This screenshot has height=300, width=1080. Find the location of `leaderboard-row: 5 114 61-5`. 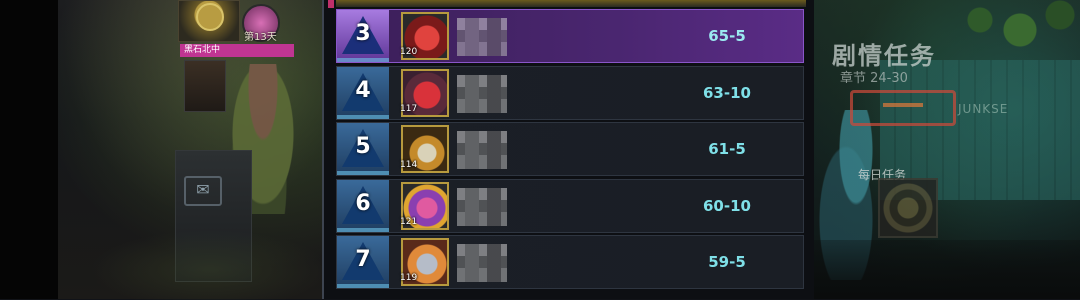

leaderboard-row: 5 114 61-5 is located at coordinates (570, 149).